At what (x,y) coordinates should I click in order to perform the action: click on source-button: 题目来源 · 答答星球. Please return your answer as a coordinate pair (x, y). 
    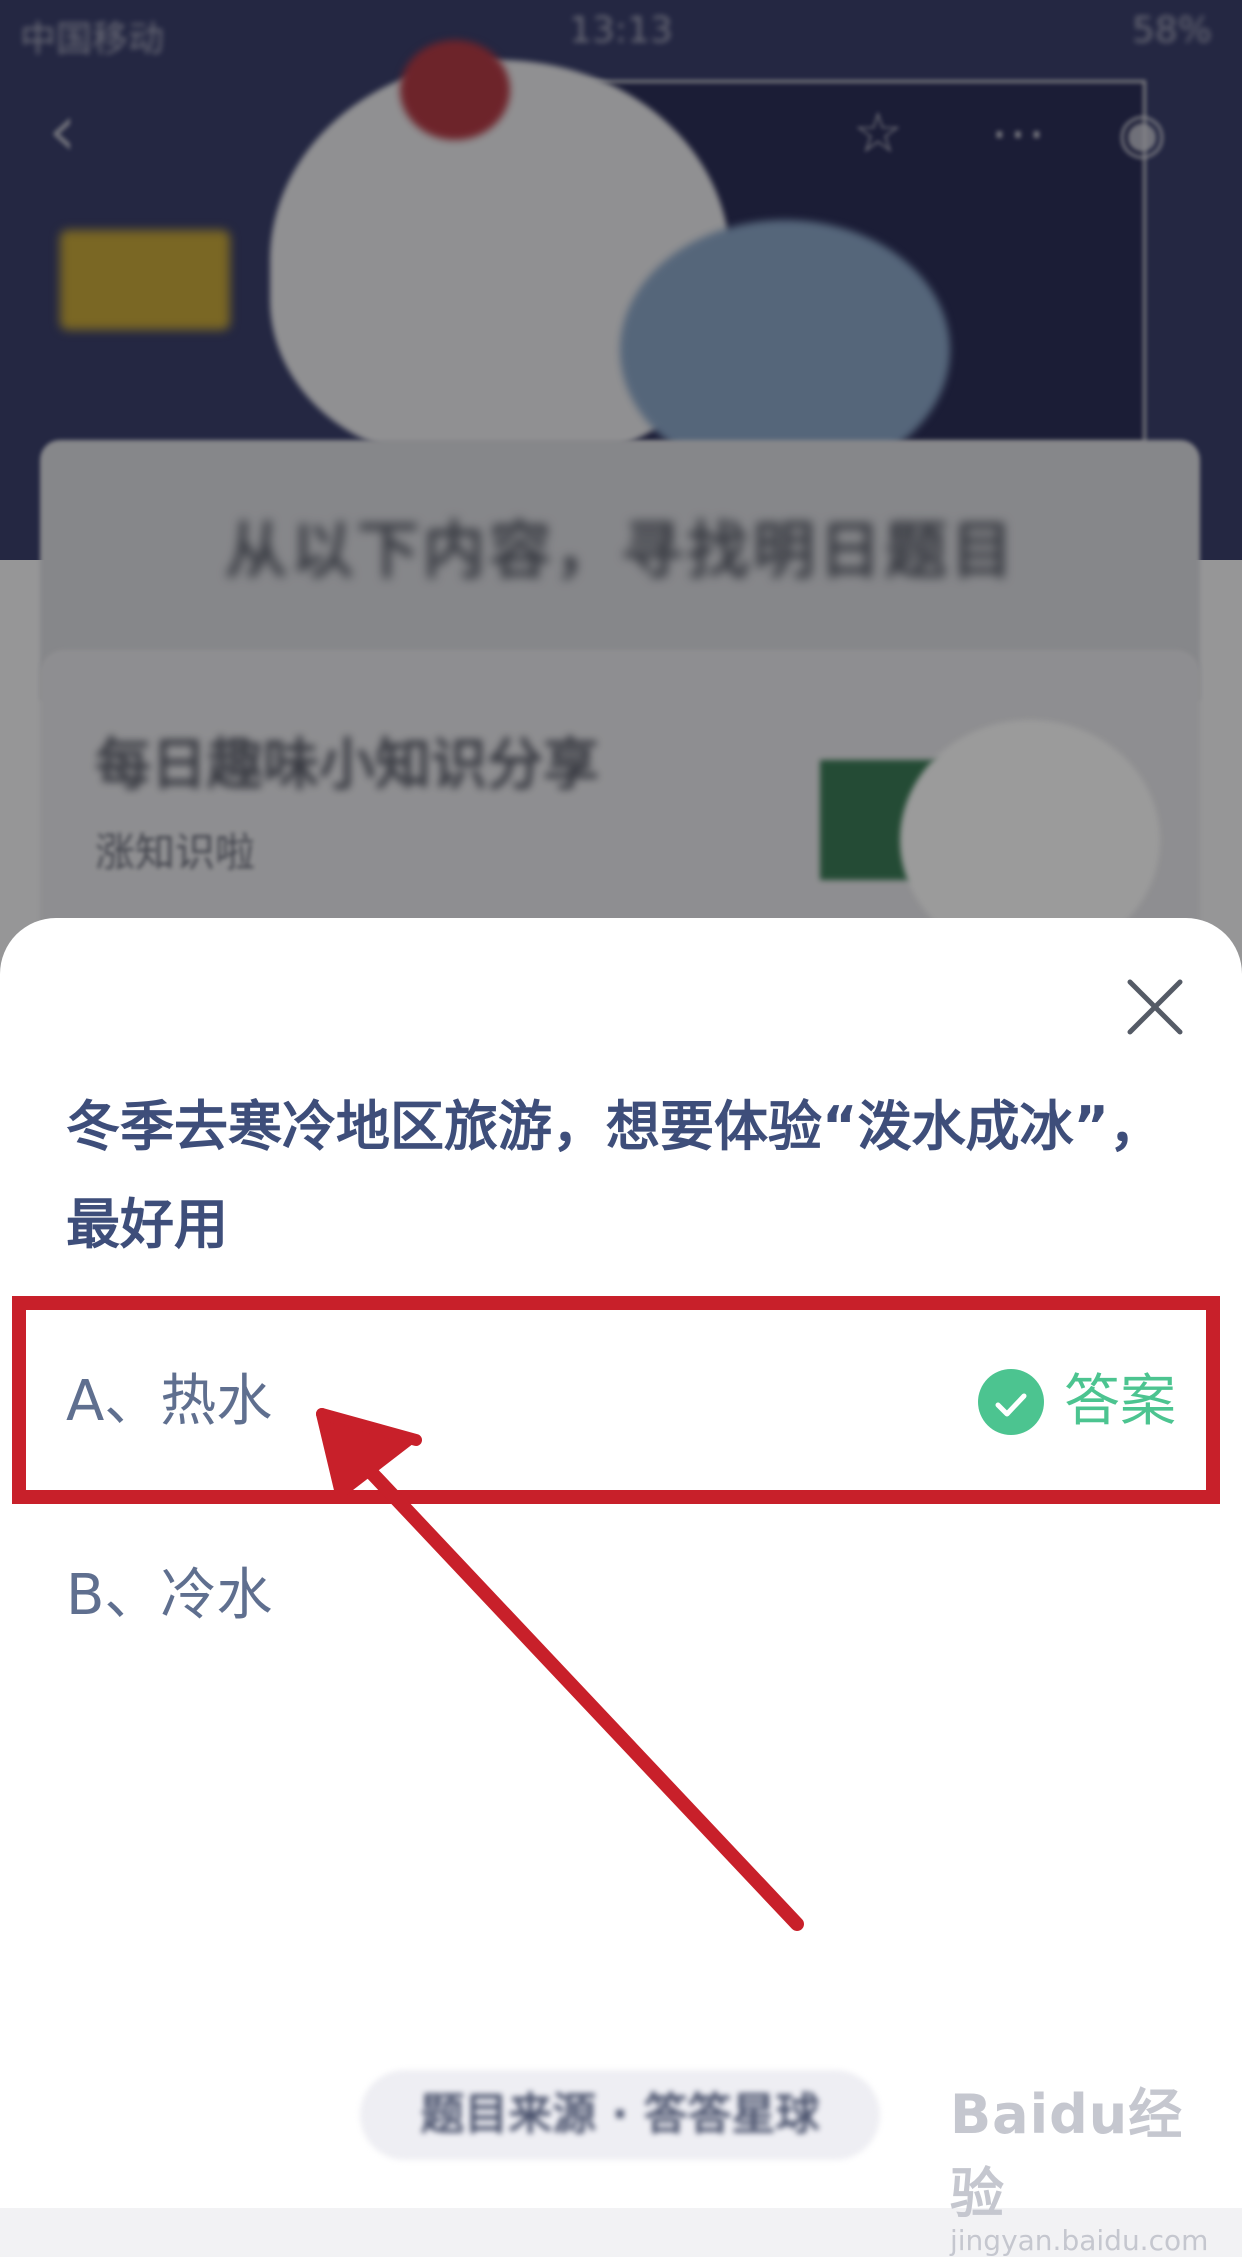
    Looking at the image, I should click on (620, 2115).